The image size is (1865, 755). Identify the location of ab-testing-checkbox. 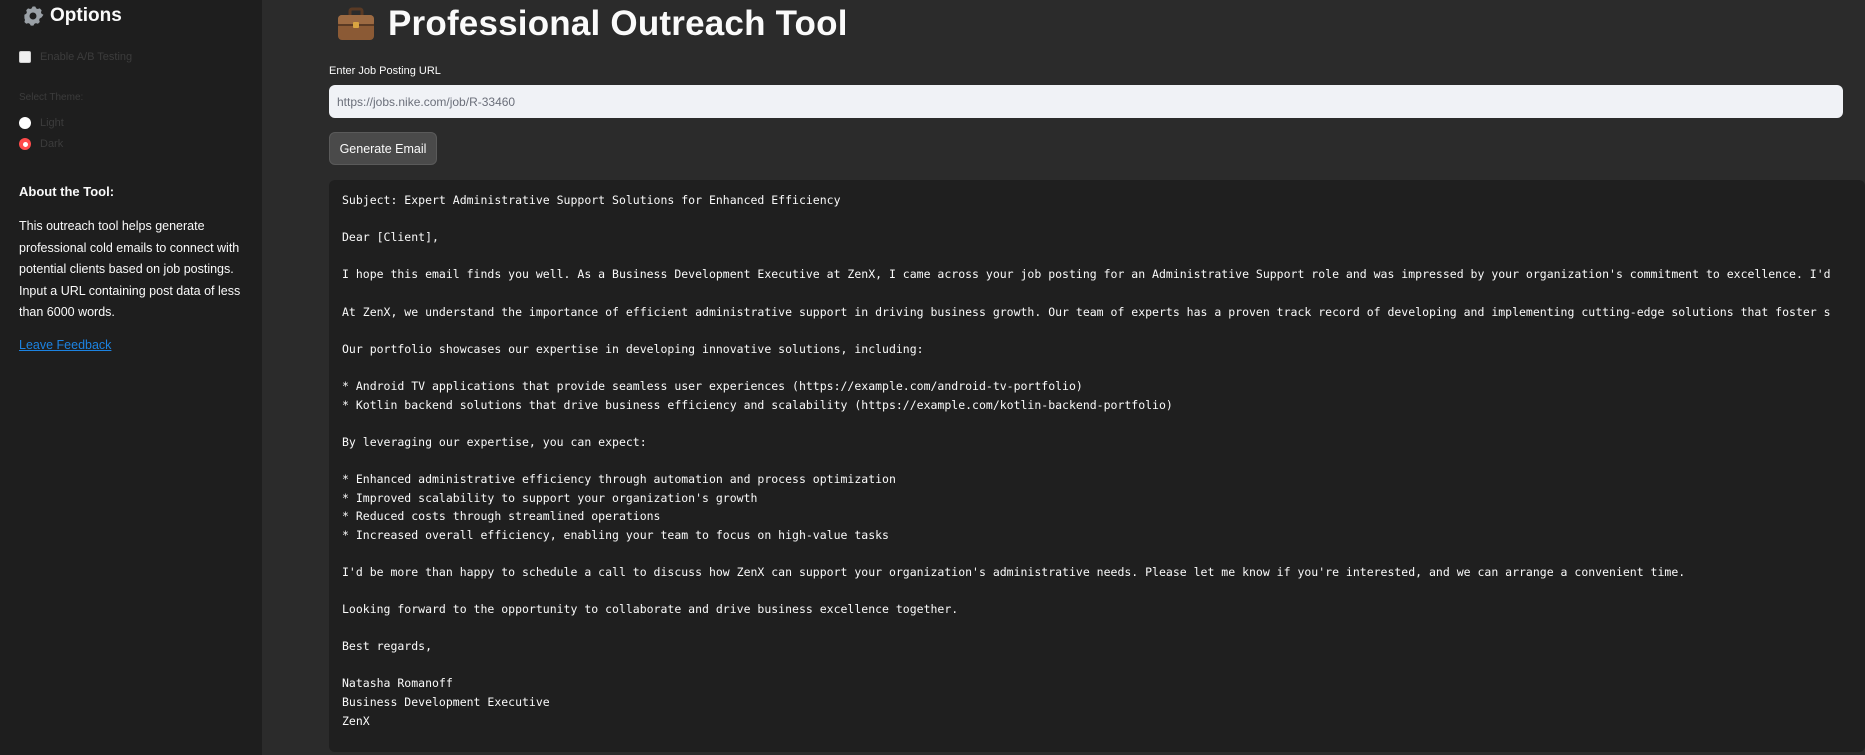
(25, 57).